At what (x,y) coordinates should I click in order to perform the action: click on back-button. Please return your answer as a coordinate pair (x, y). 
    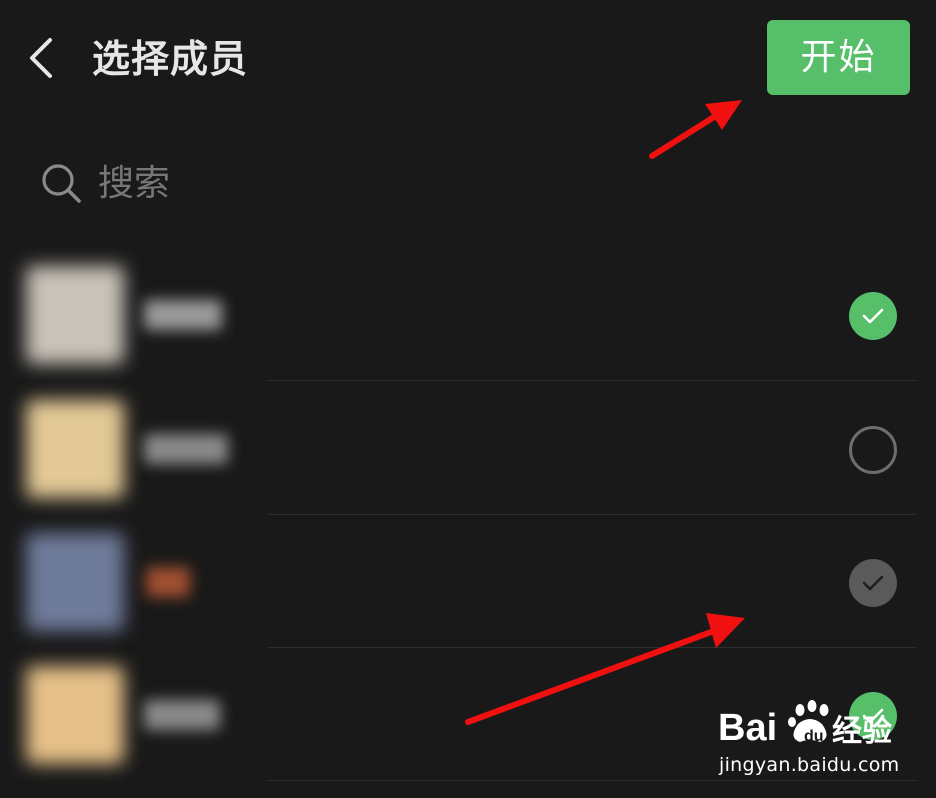
    Looking at the image, I should click on (42, 58).